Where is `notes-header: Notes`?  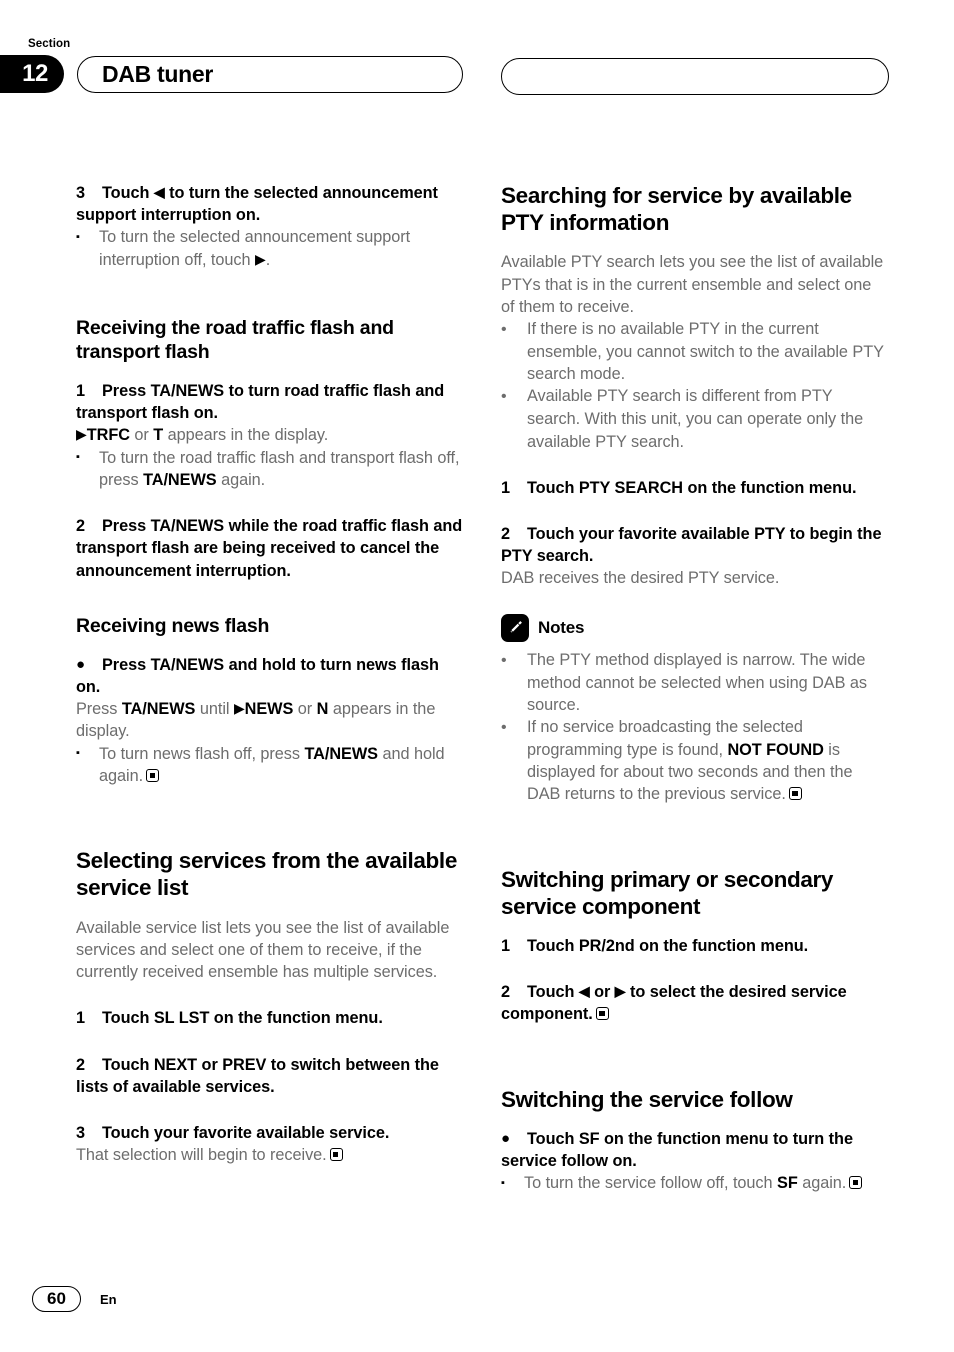
notes-header: Notes is located at coordinates (694, 627).